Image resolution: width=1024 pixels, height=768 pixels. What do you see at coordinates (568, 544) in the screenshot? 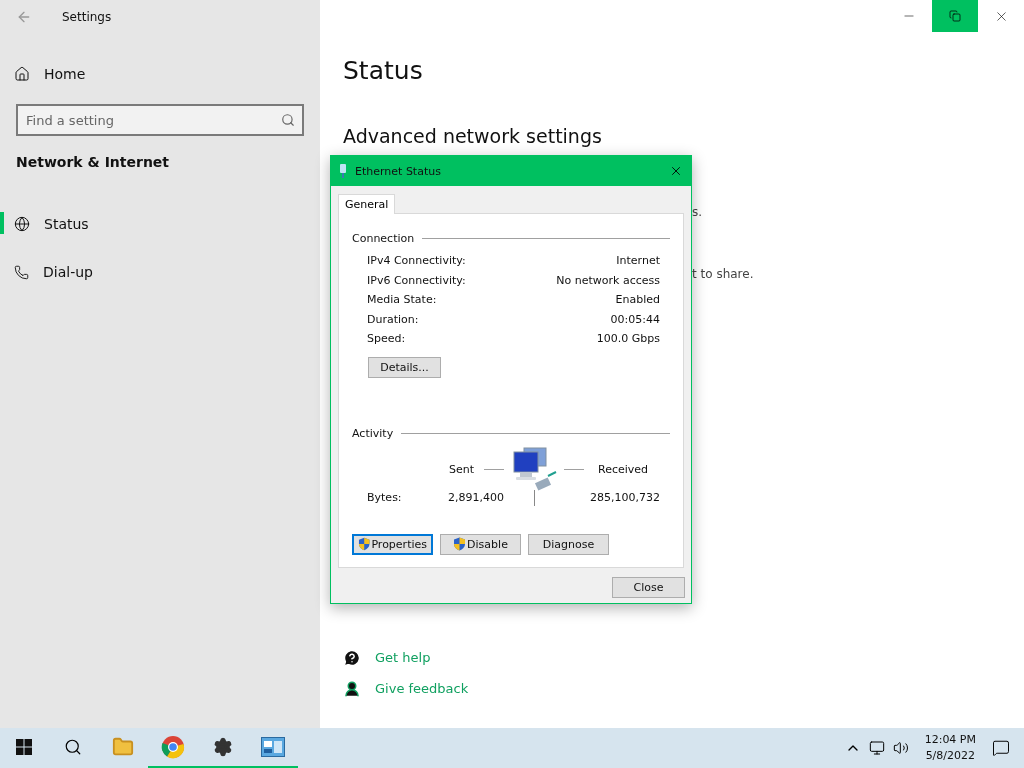
I see `dialog-button: Diagnose` at bounding box center [568, 544].